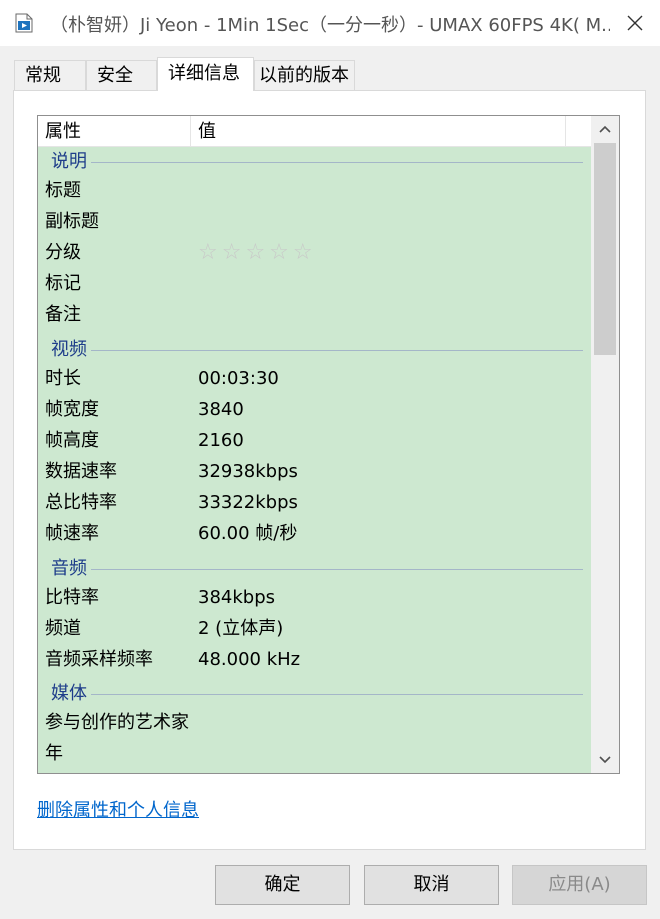 This screenshot has width=660, height=919. I want to click on group-label: 视频, so click(69, 349).